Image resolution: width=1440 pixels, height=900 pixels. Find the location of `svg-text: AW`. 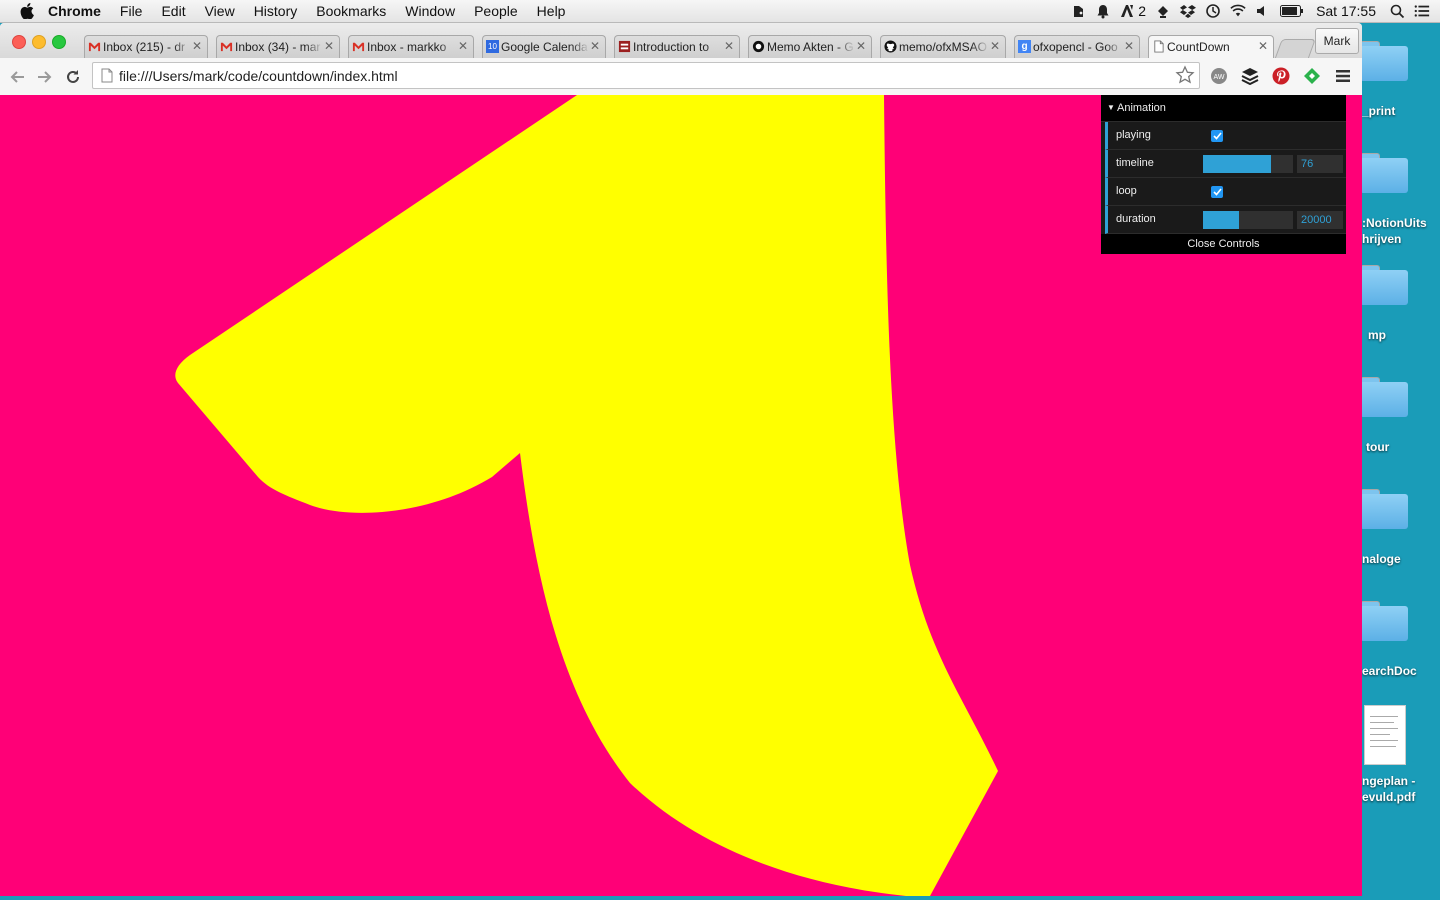

svg-text: AW is located at coordinates (1218, 77).